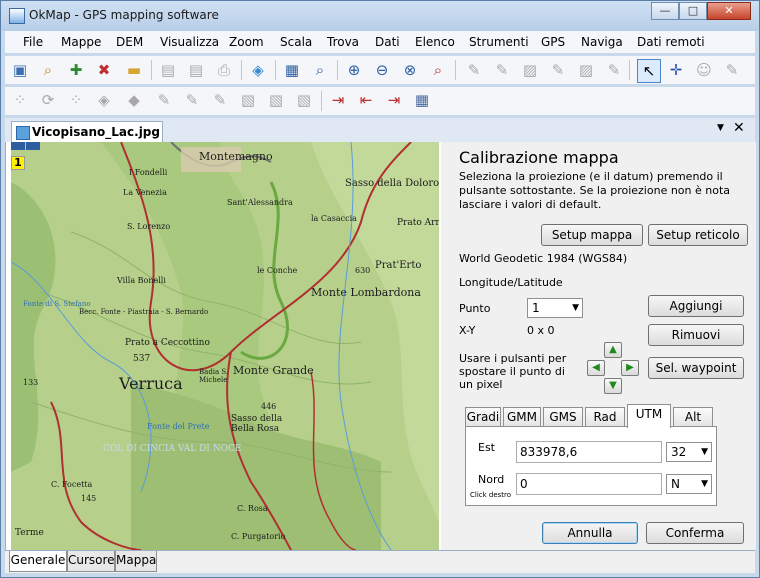 The height and width of the screenshot is (578, 760). I want to click on remove-map-icon: ✖, so click(104, 70).